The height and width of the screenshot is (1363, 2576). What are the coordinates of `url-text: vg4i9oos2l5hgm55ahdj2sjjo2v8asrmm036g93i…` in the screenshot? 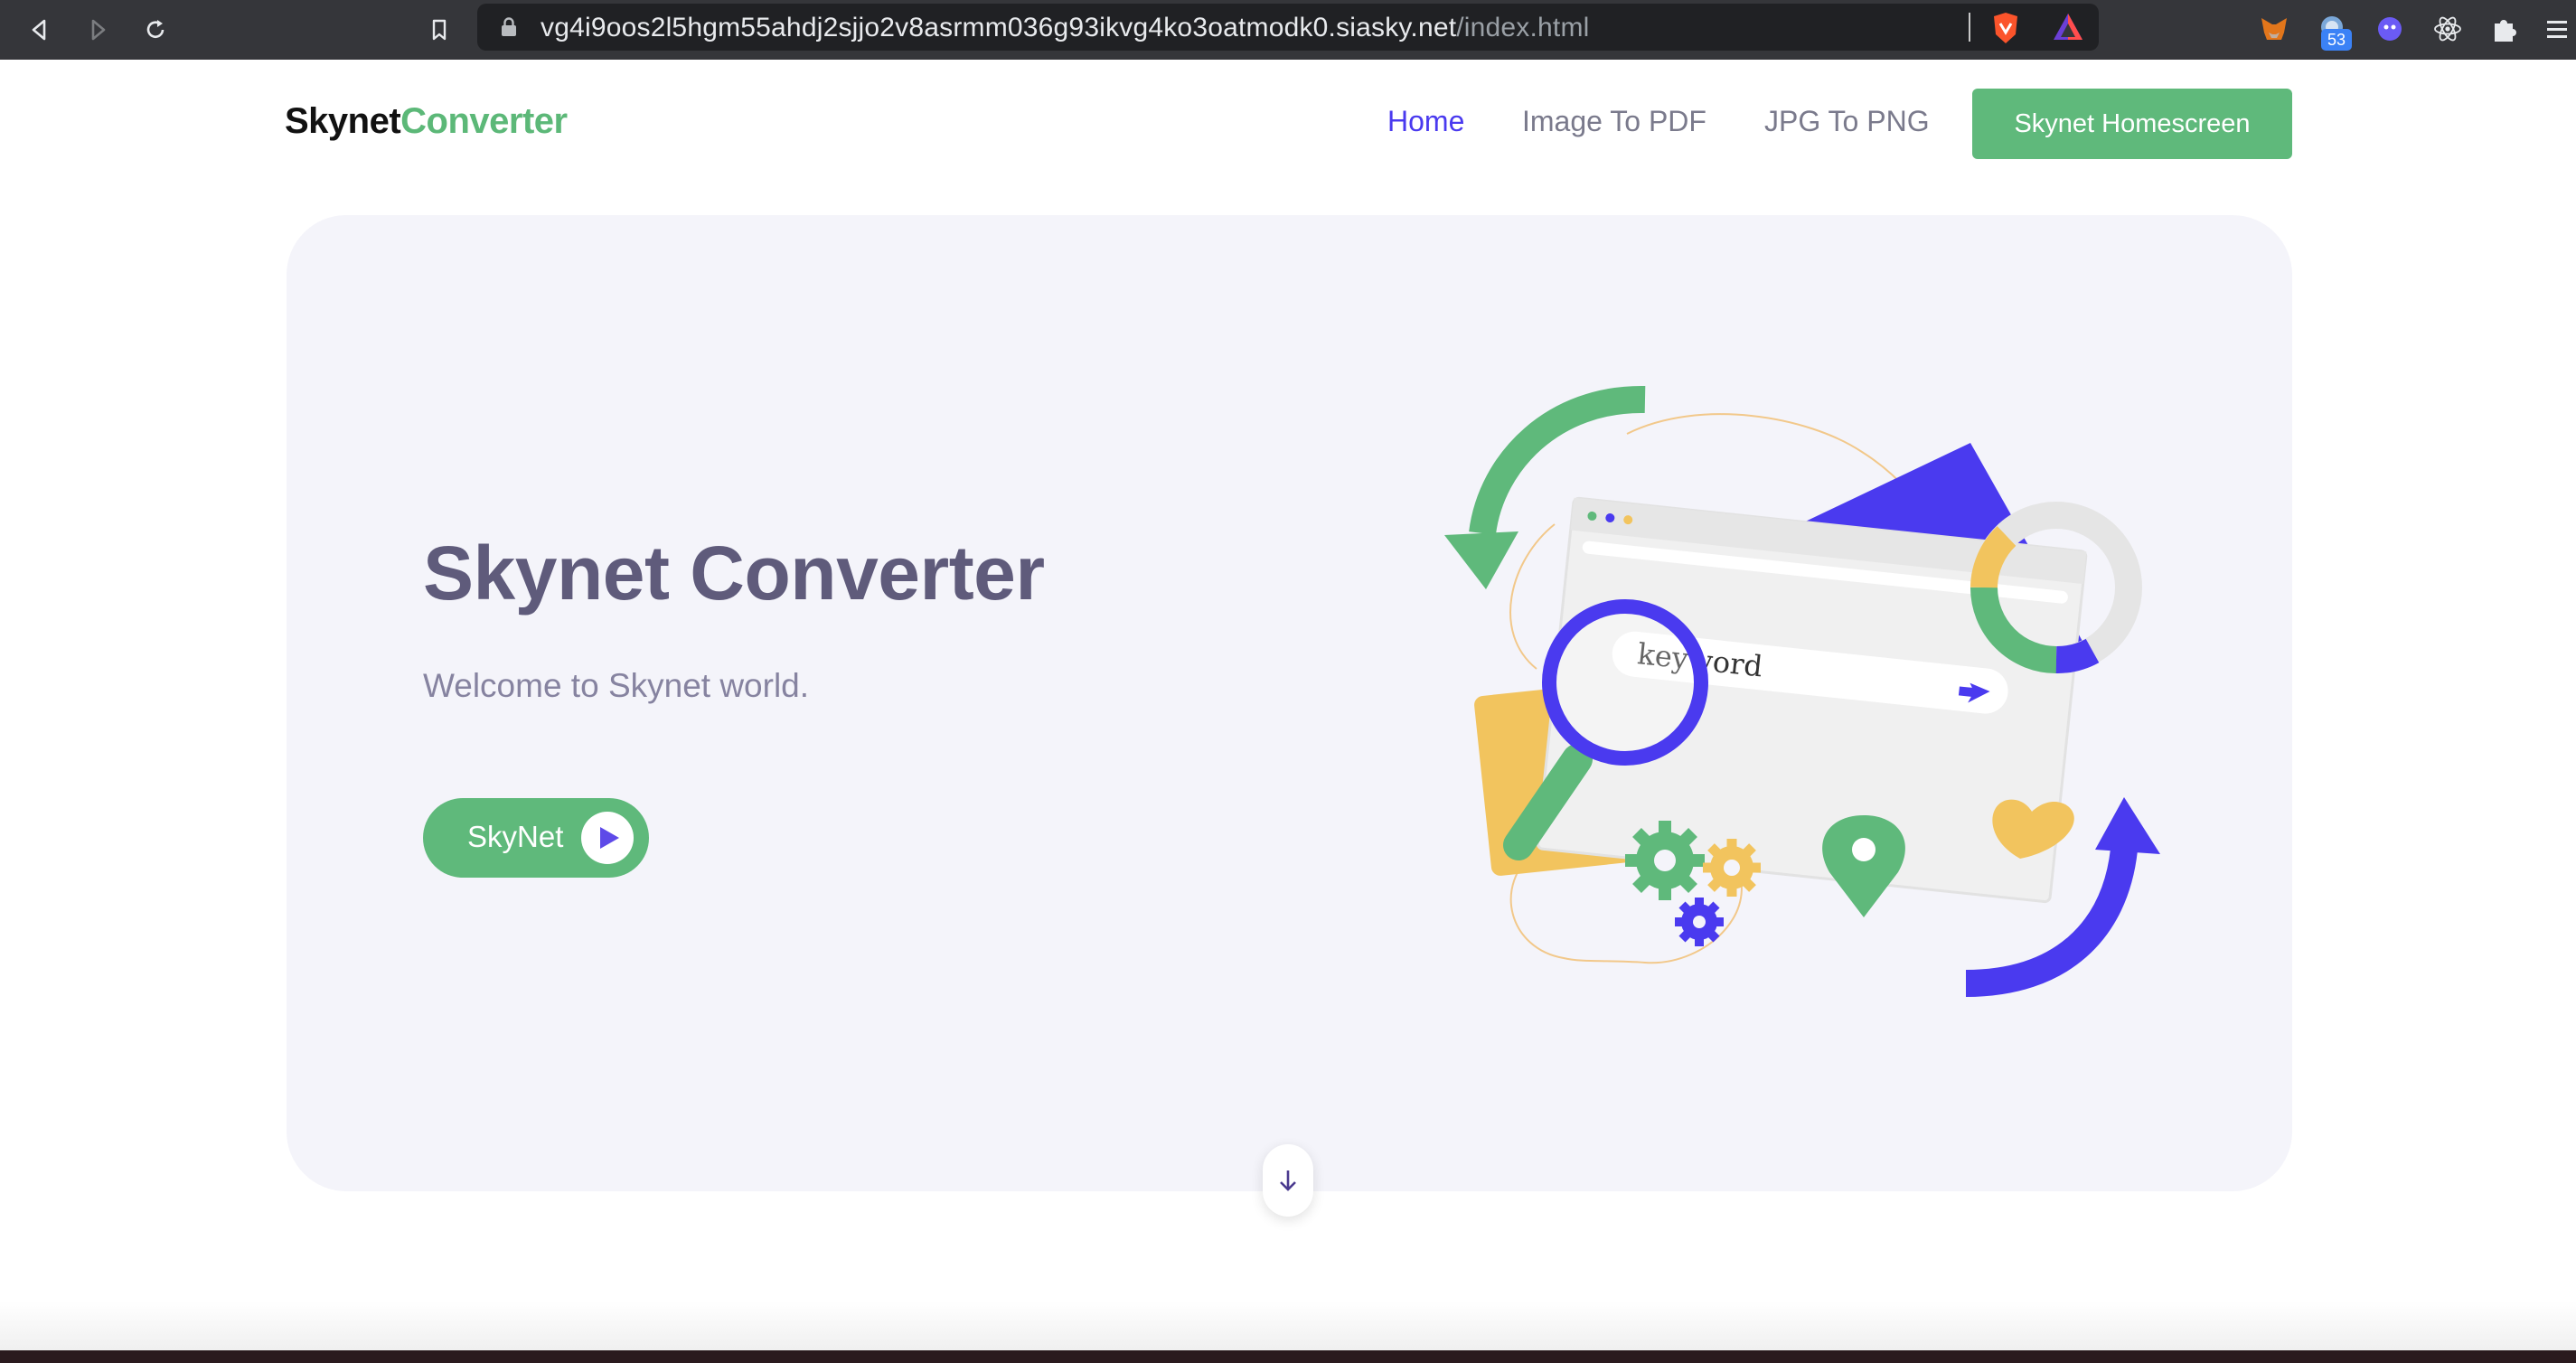 It's located at (1065, 28).